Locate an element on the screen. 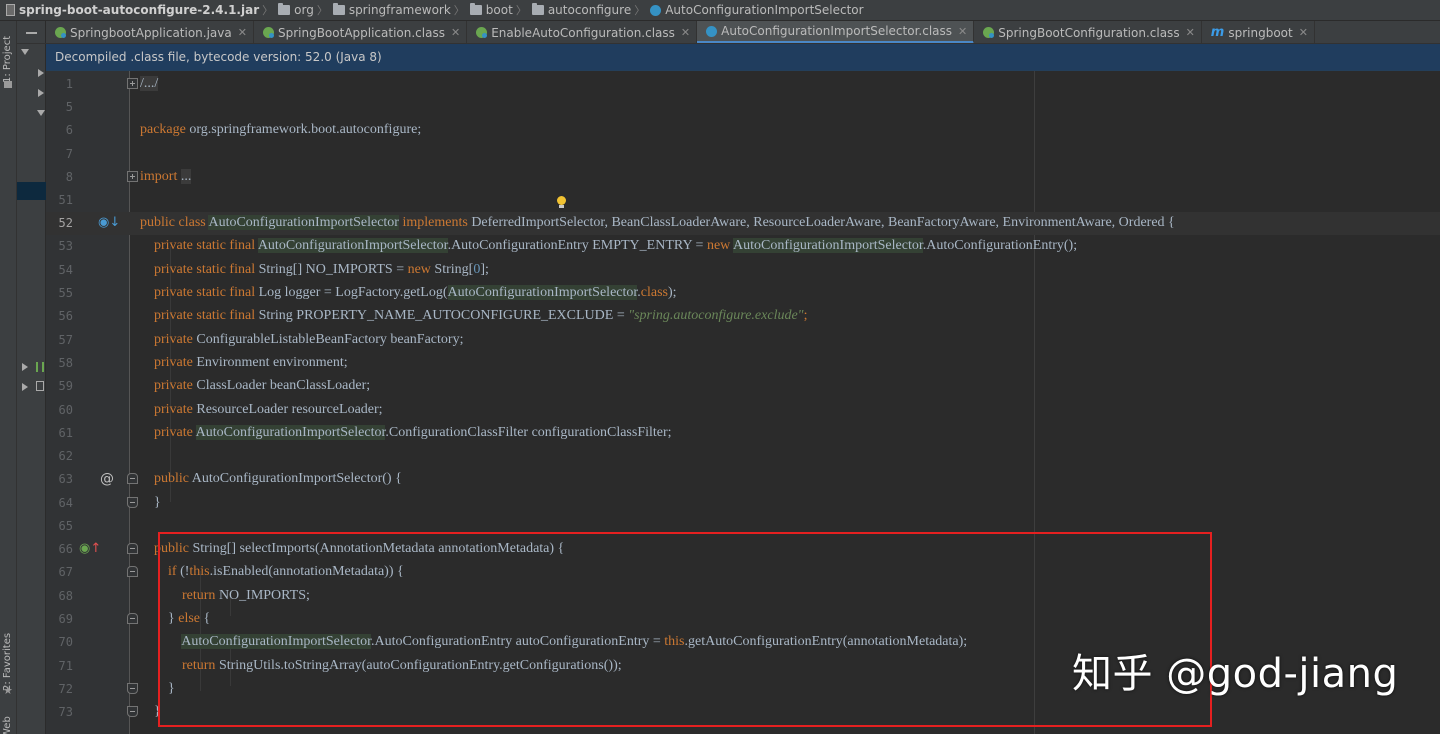 The image size is (1440, 734). keyword: import is located at coordinates (159, 176).